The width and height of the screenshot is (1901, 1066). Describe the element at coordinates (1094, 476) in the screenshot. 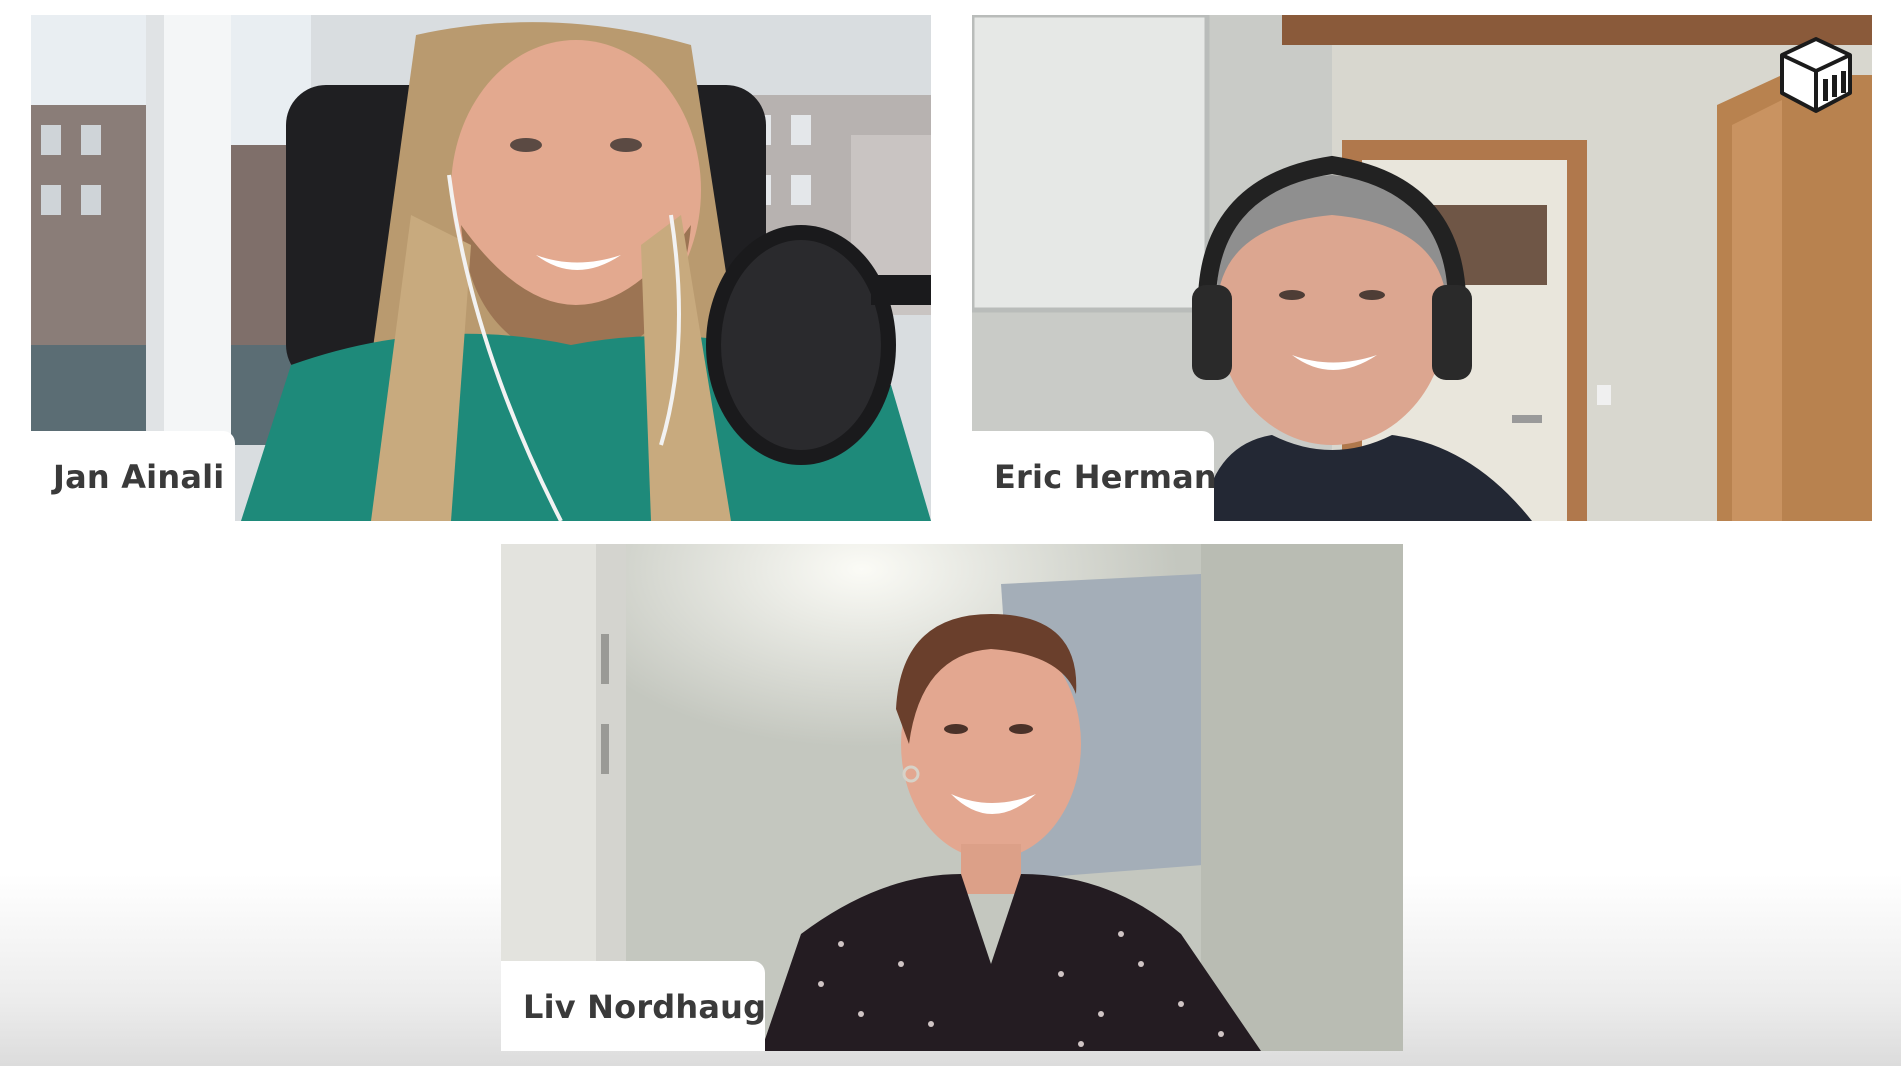

I see `participant-name-label: Eric Herman` at that location.